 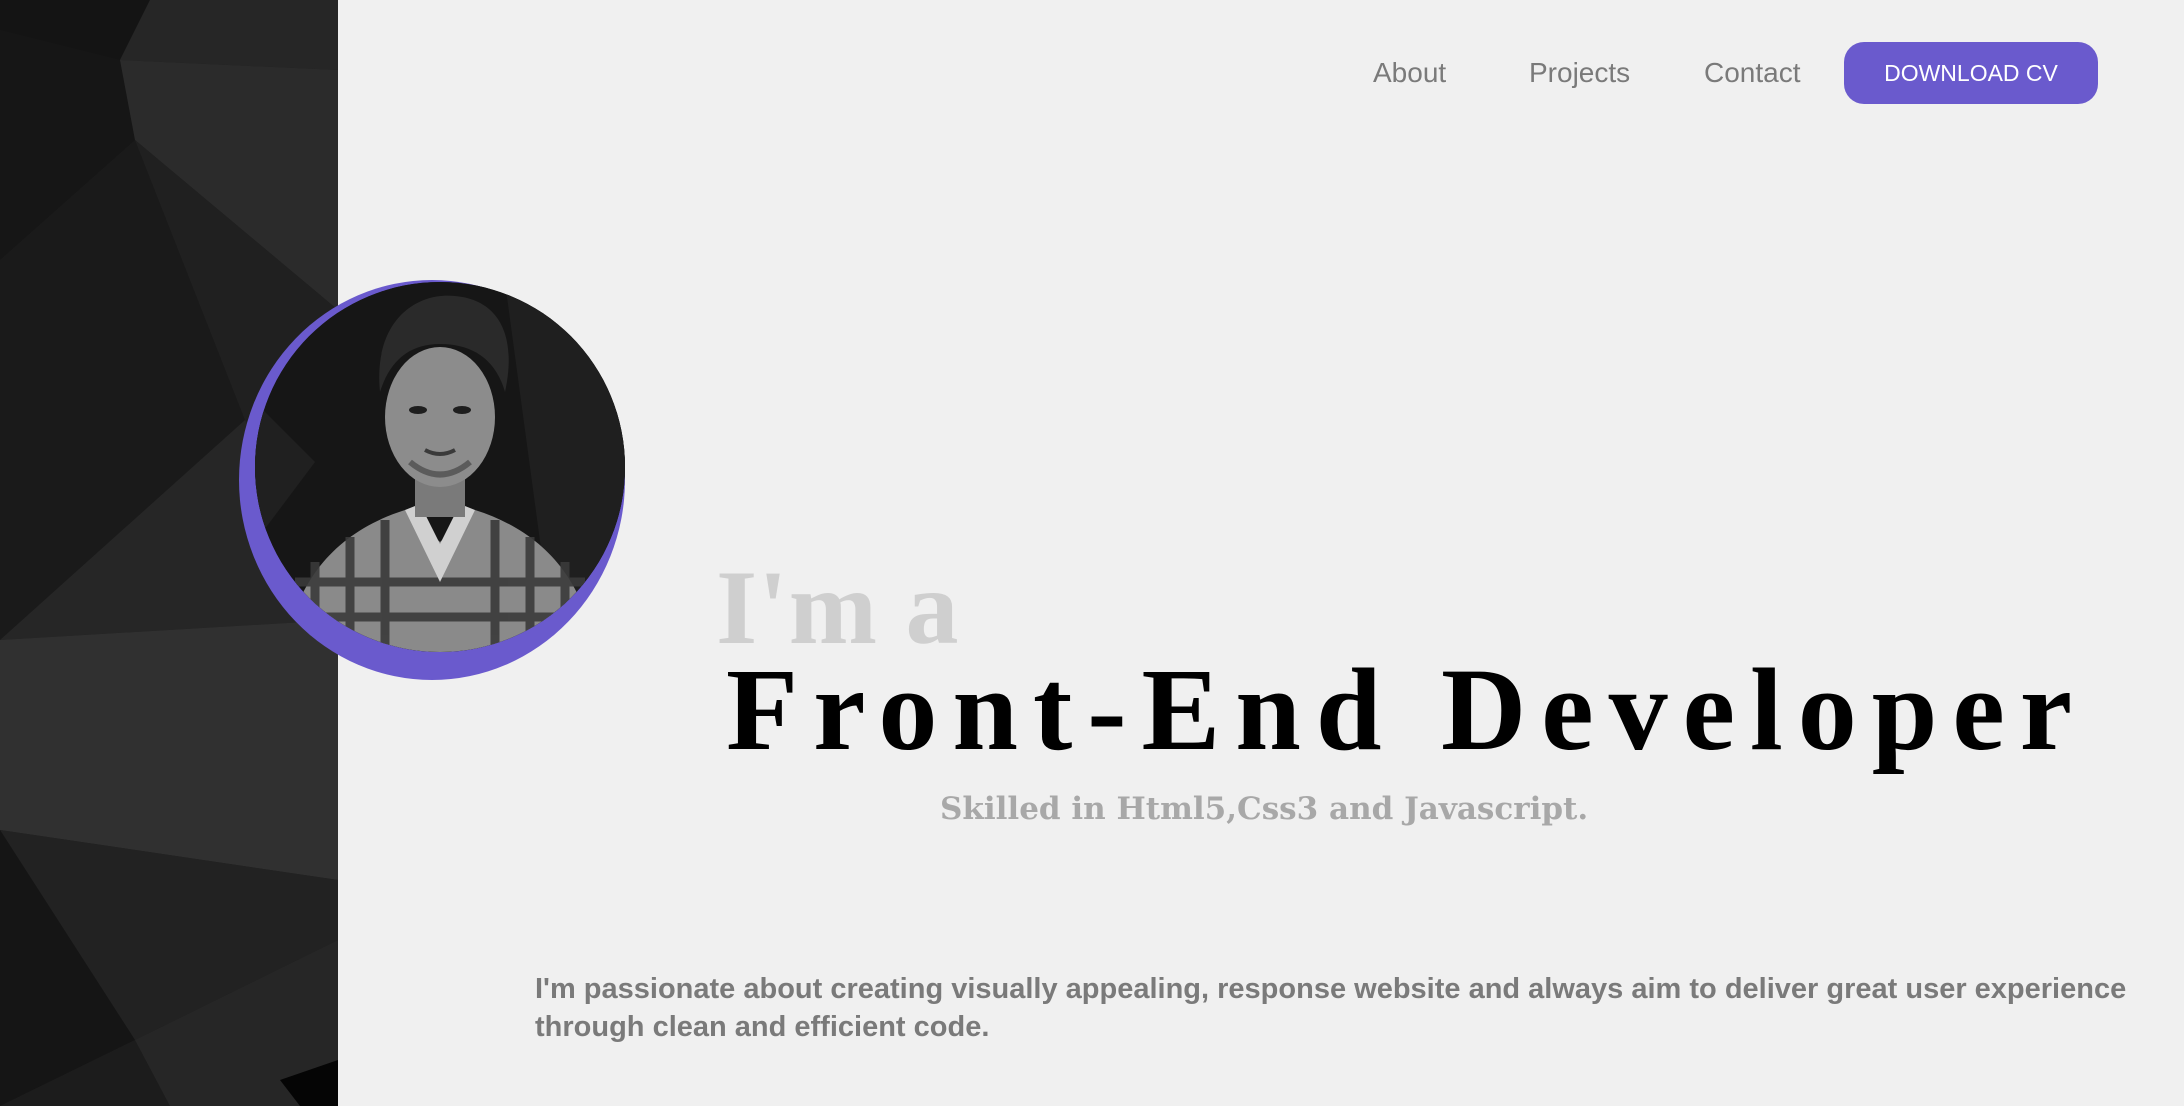 What do you see at coordinates (1264, 809) in the screenshot?
I see `skills-subtitle: Skilled in Html5,Css3 and Javascript.` at bounding box center [1264, 809].